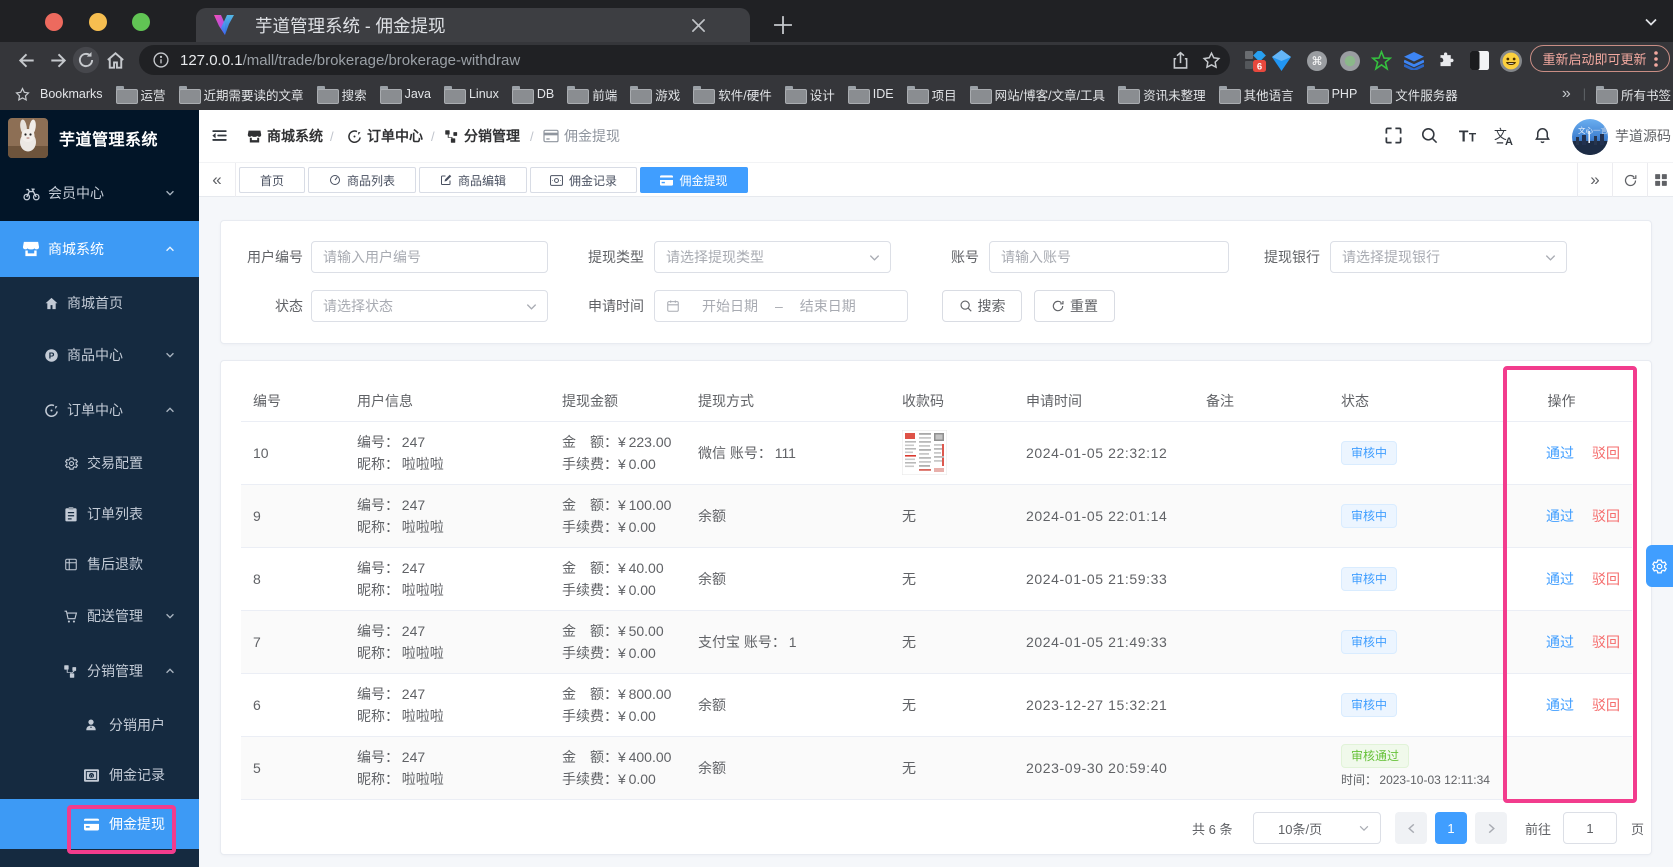 The width and height of the screenshot is (1673, 867). What do you see at coordinates (91, 775) in the screenshot?
I see `svg-text: 0` at bounding box center [91, 775].